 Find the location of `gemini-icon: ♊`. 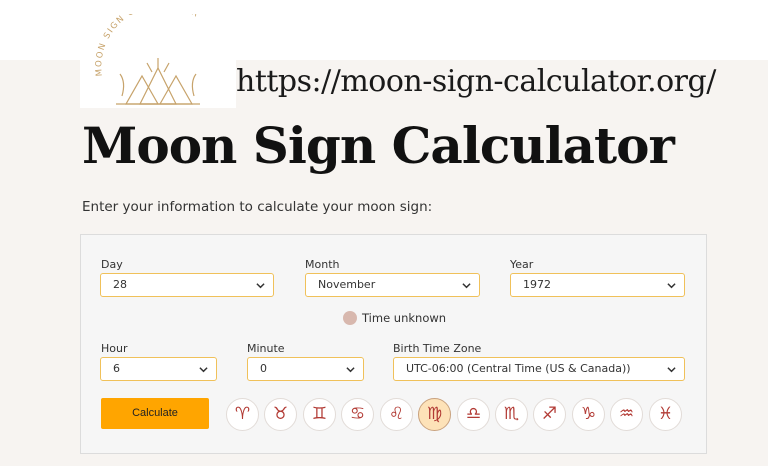

gemini-icon: ♊ is located at coordinates (319, 414).